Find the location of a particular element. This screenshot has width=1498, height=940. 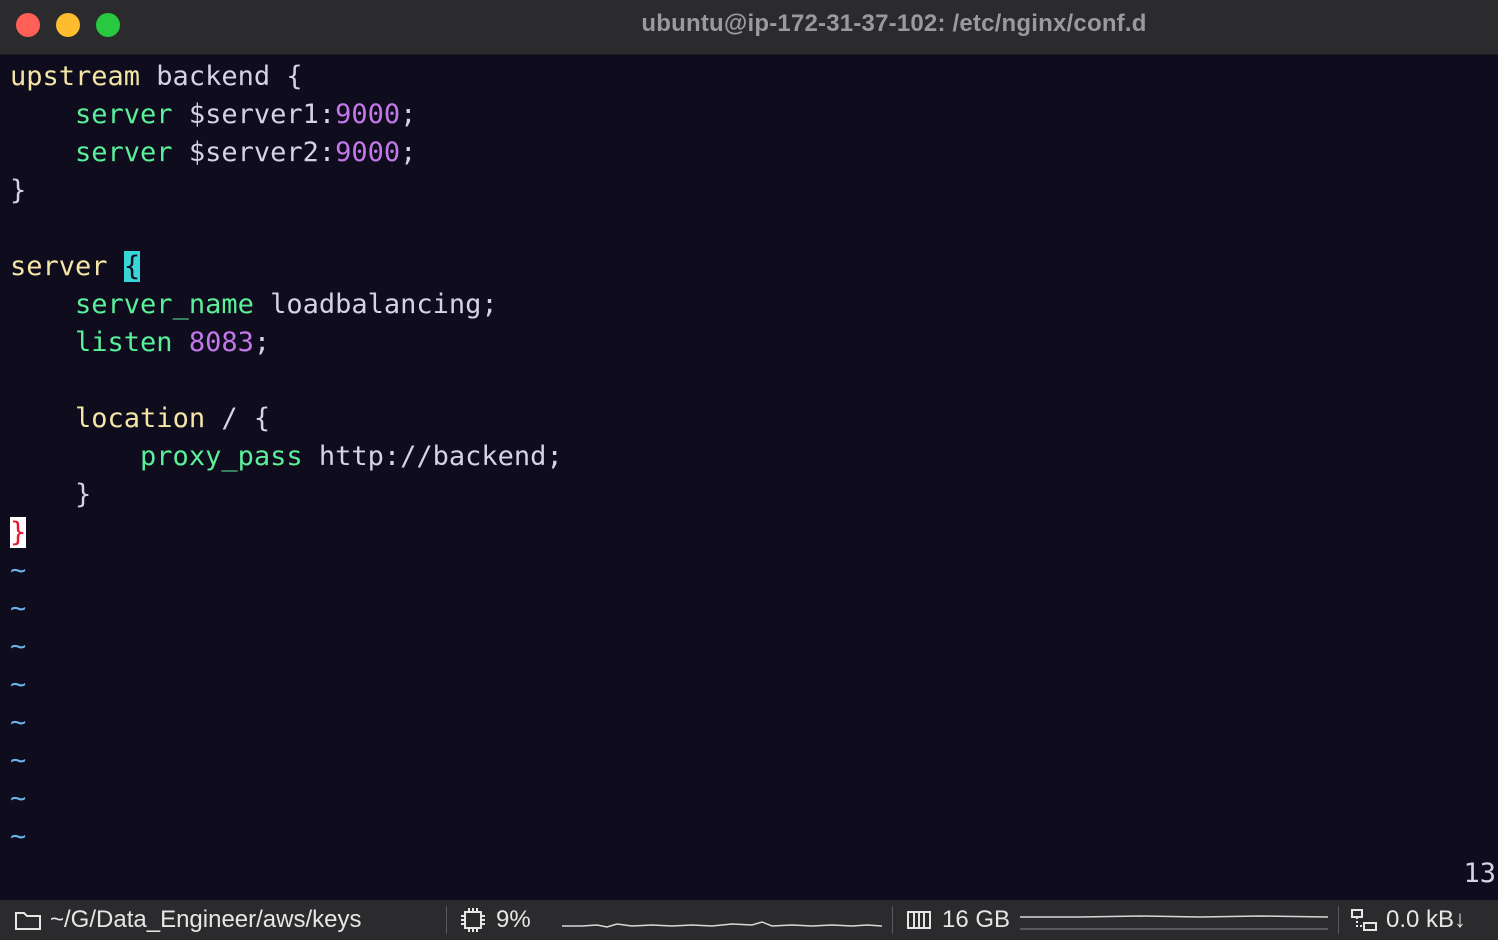

cursor: { is located at coordinates (132, 266).